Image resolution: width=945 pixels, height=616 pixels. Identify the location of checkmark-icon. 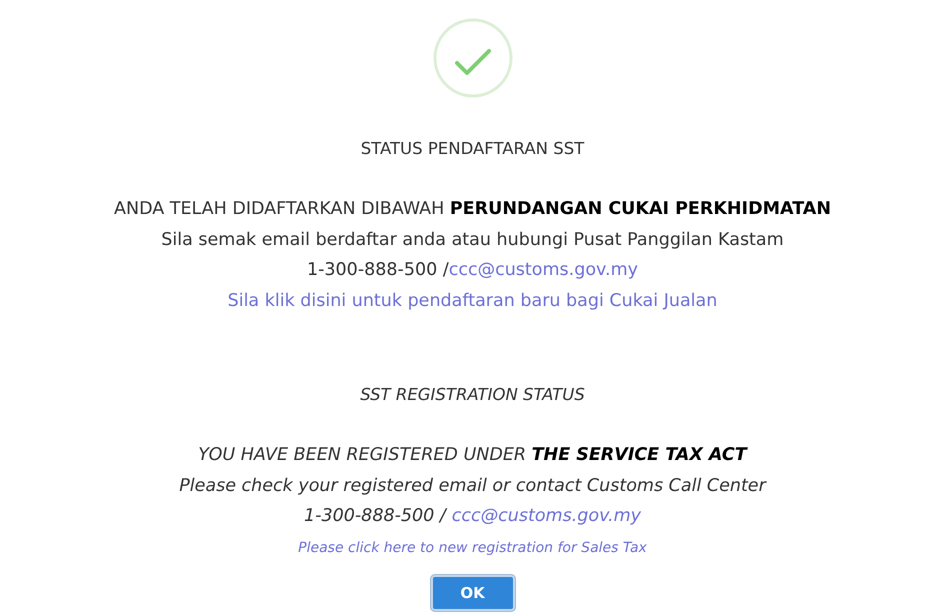
(472, 58).